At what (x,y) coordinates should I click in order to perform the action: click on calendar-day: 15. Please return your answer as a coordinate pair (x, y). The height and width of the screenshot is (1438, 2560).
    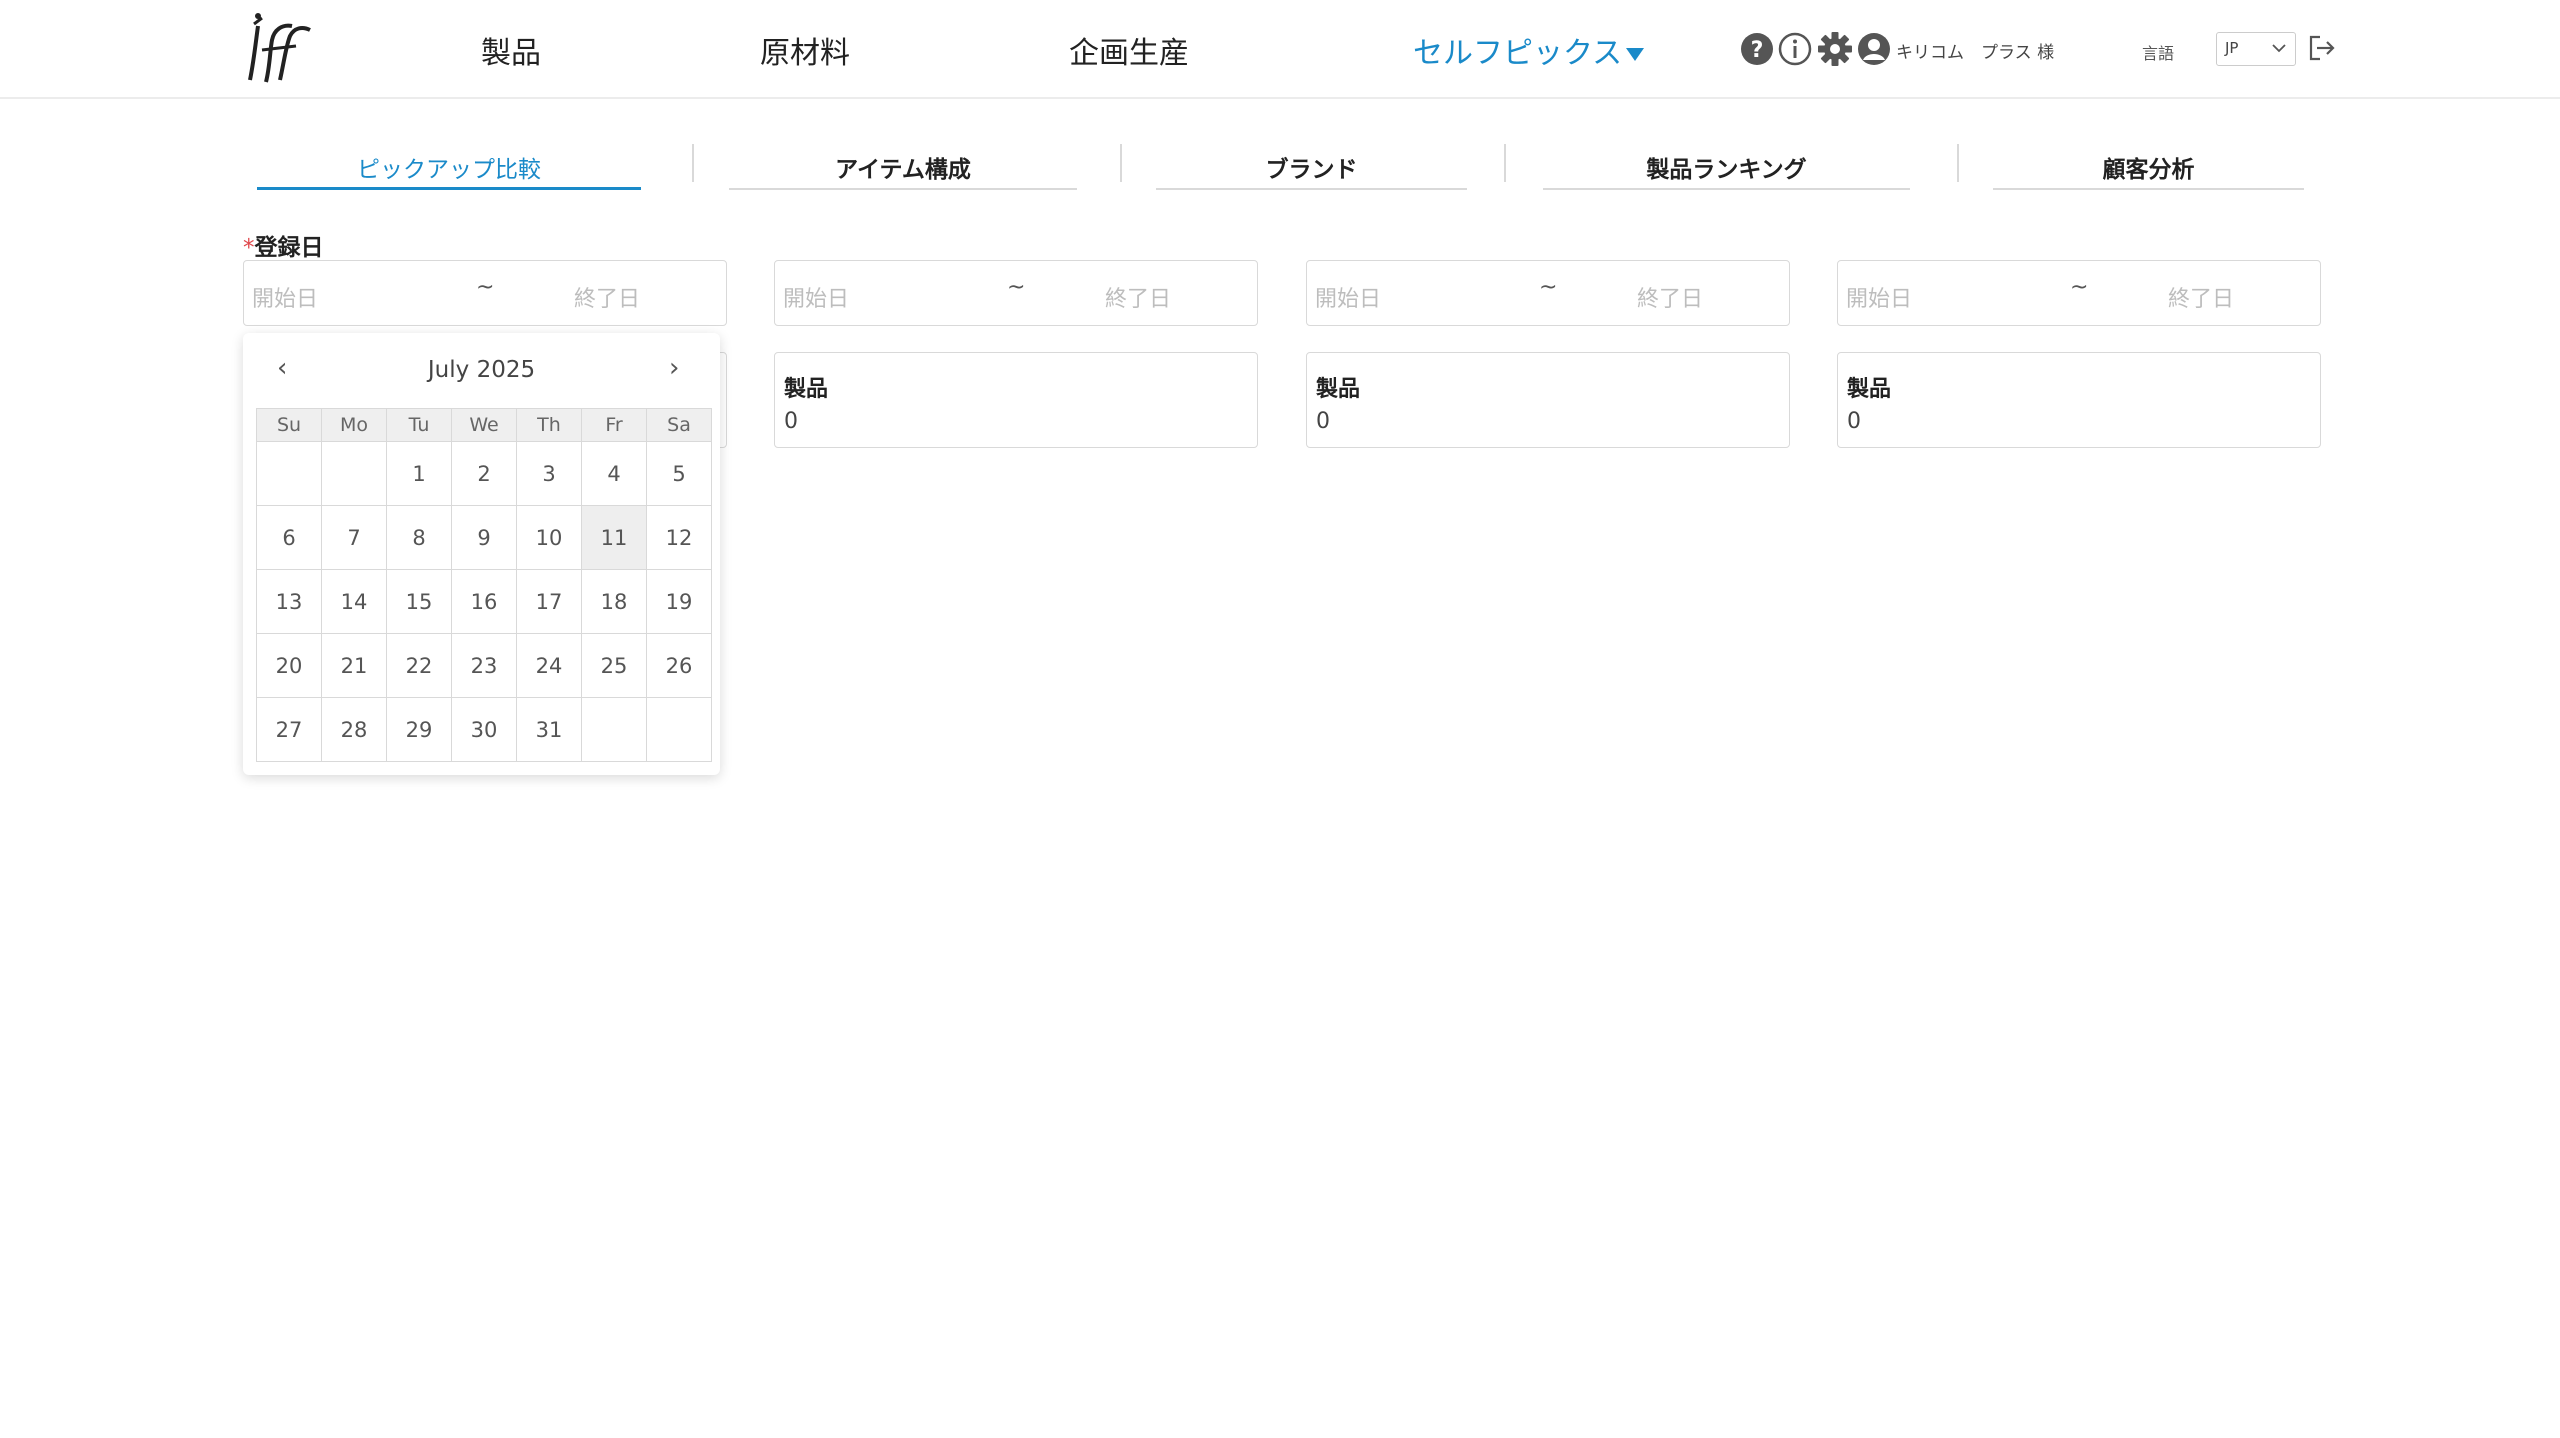
    Looking at the image, I should click on (419, 601).